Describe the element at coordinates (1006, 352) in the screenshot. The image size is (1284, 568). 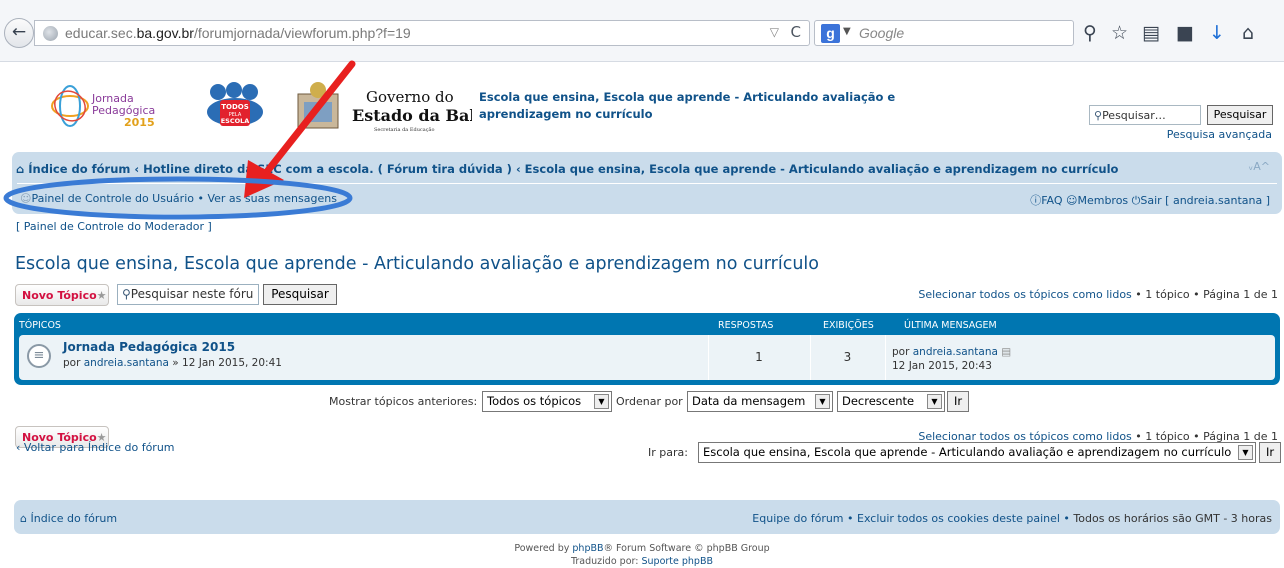
I see `view-latest-post-icon: ▤` at that location.